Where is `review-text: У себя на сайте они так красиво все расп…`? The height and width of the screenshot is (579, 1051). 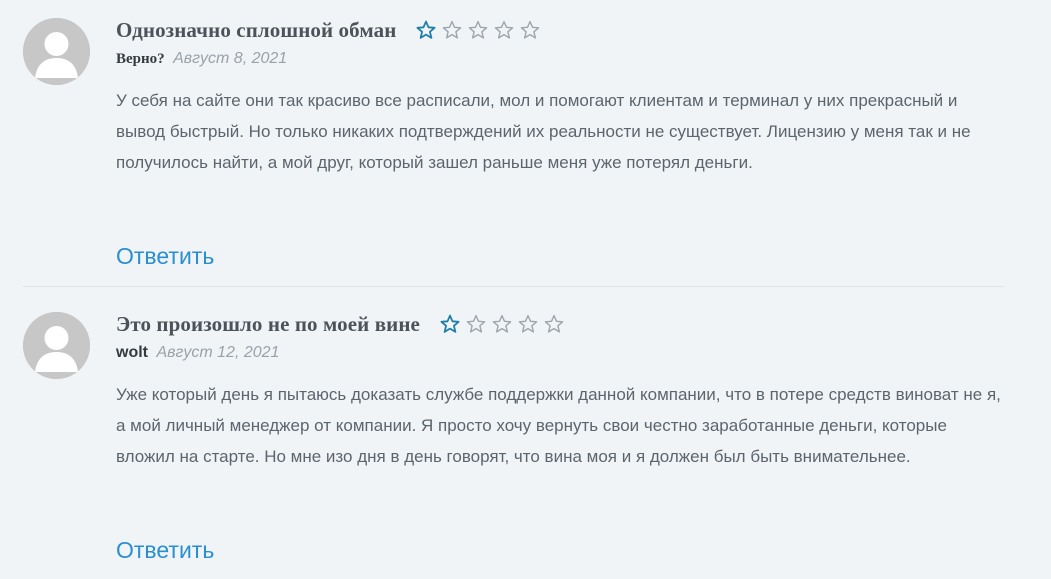 review-text: У себя на сайте они так красиво все расп… is located at coordinates (543, 131).